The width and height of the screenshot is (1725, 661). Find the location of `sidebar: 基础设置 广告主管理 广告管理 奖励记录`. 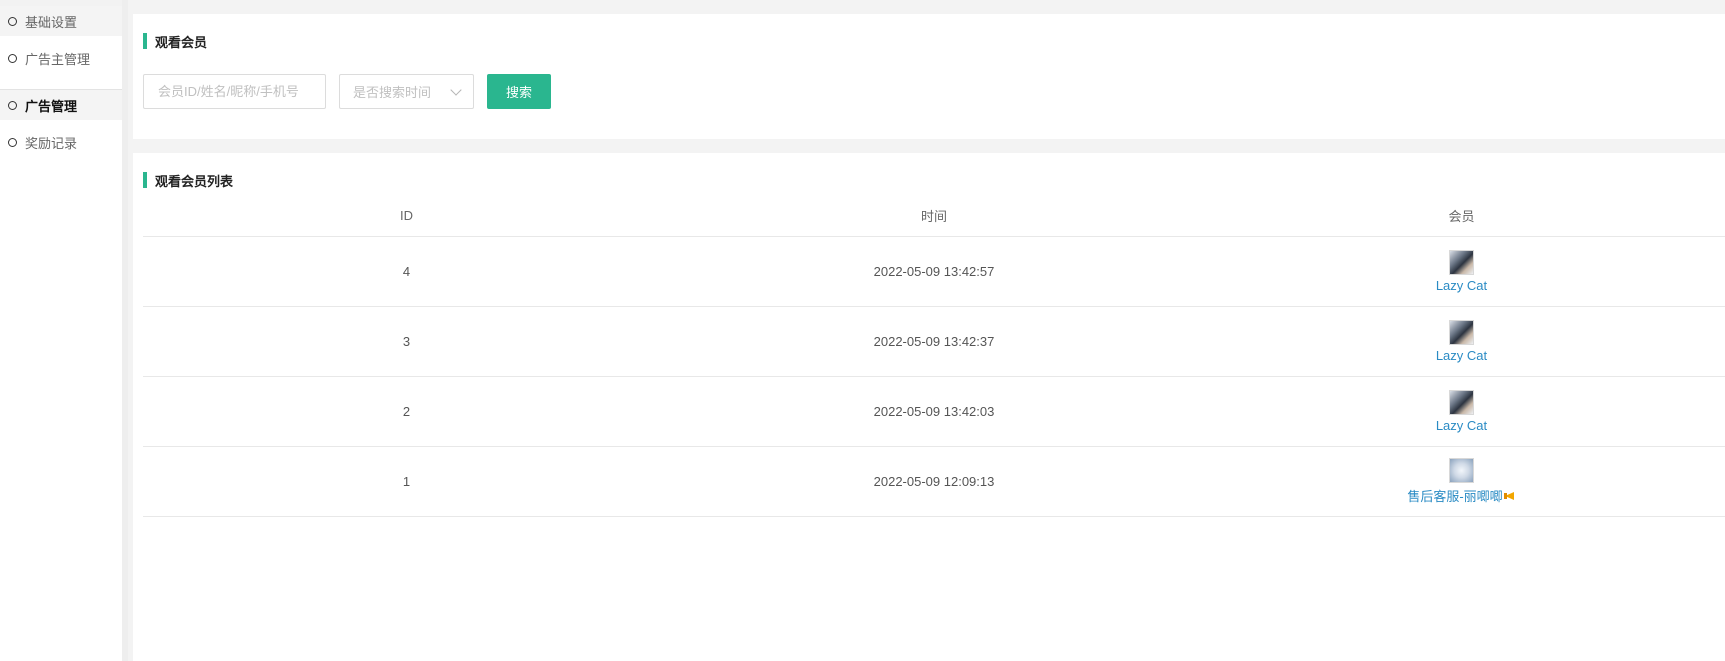

sidebar: 基础设置 广告主管理 广告管理 奖励记录 is located at coordinates (62, 330).